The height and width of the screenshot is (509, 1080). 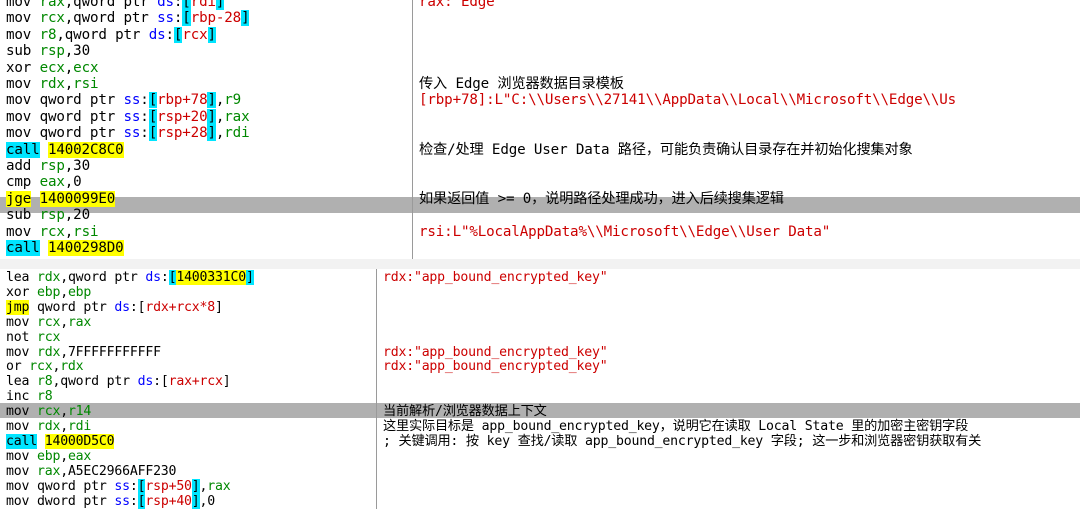 What do you see at coordinates (206, 215) in the screenshot?
I see `code-line: sub rsp,20` at bounding box center [206, 215].